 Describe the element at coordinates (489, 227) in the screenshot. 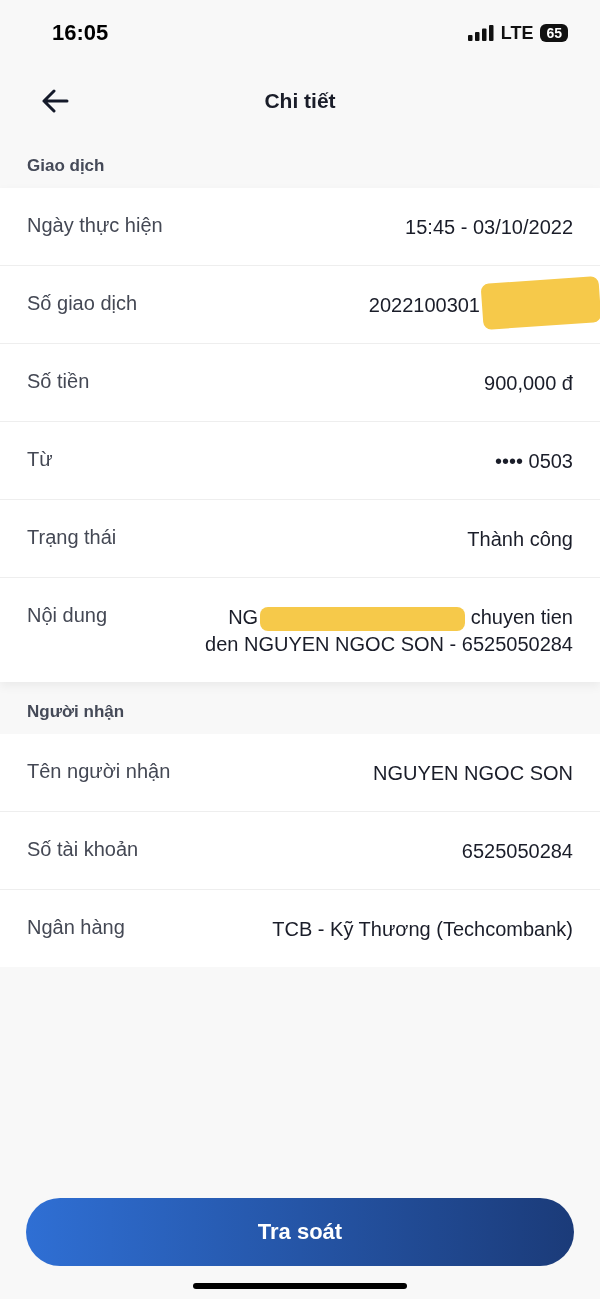

I see `row-value: 15:45 - 03/10/2022` at that location.